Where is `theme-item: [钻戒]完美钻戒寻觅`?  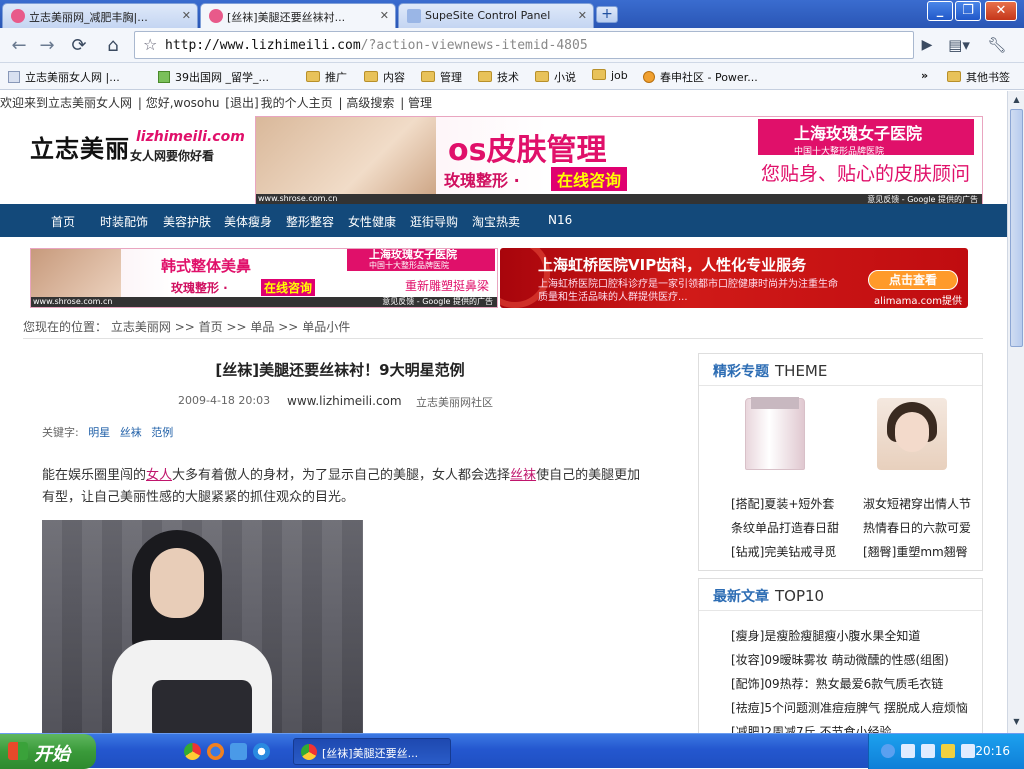 theme-item: [钻戒]完美钻戒寻觅 is located at coordinates (790, 552).